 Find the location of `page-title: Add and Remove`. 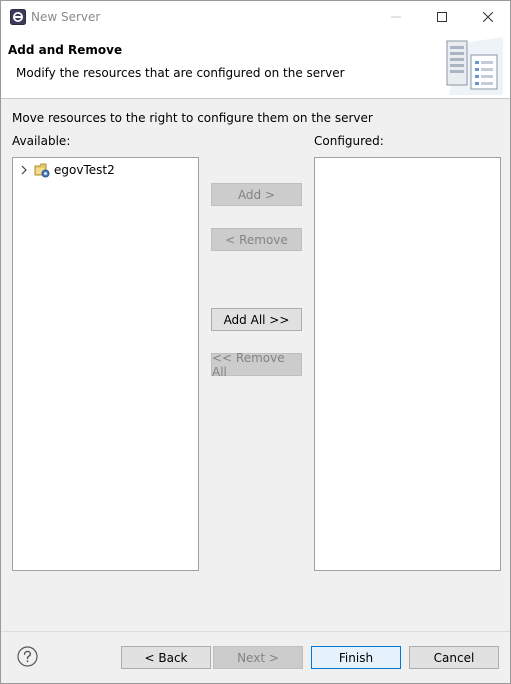

page-title: Add and Remove is located at coordinates (65, 50).